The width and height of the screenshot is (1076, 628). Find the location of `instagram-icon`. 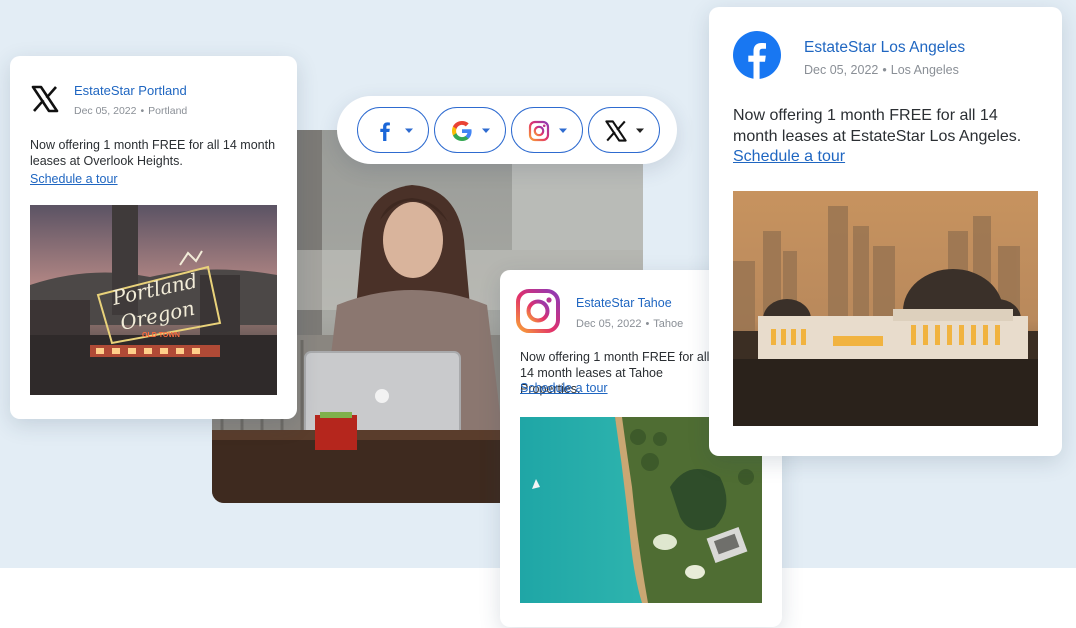

instagram-icon is located at coordinates (539, 131).